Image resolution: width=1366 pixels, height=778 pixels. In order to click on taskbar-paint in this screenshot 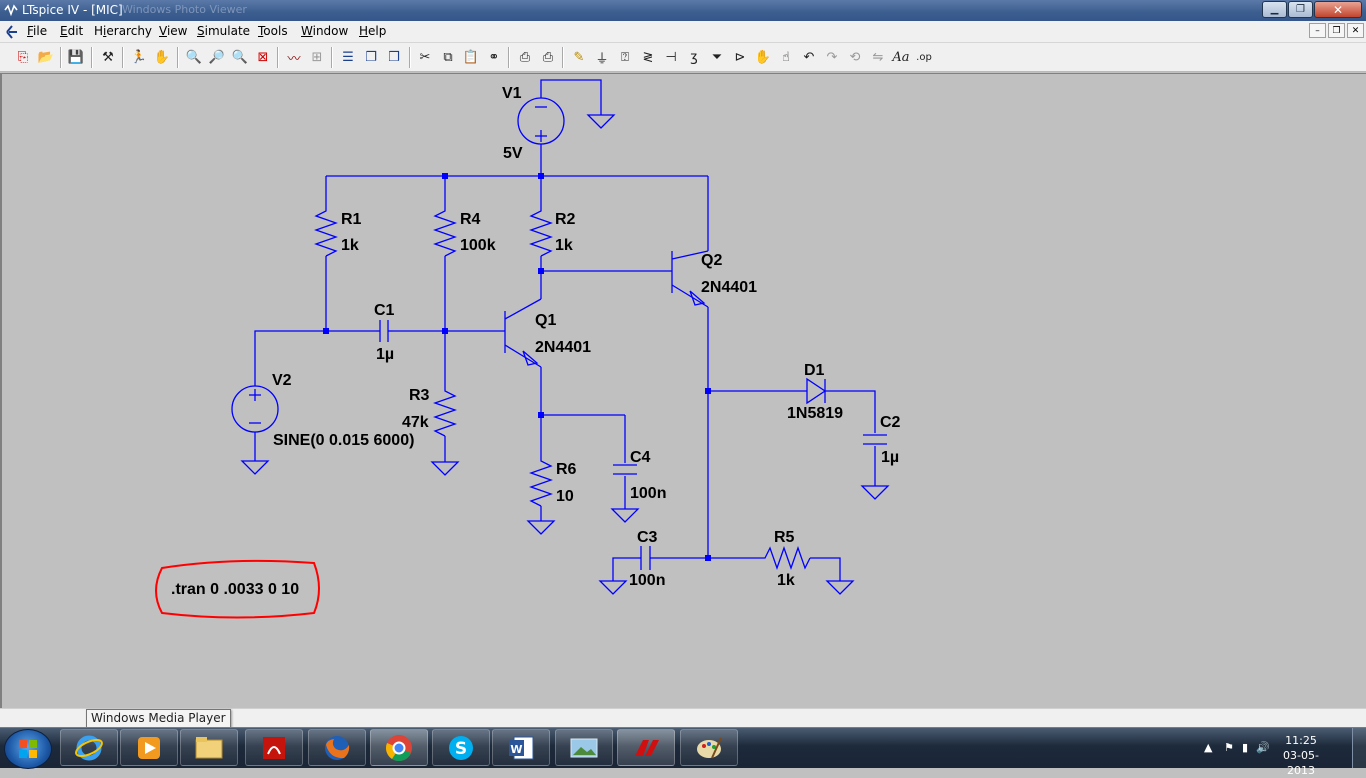, I will do `click(709, 747)`.